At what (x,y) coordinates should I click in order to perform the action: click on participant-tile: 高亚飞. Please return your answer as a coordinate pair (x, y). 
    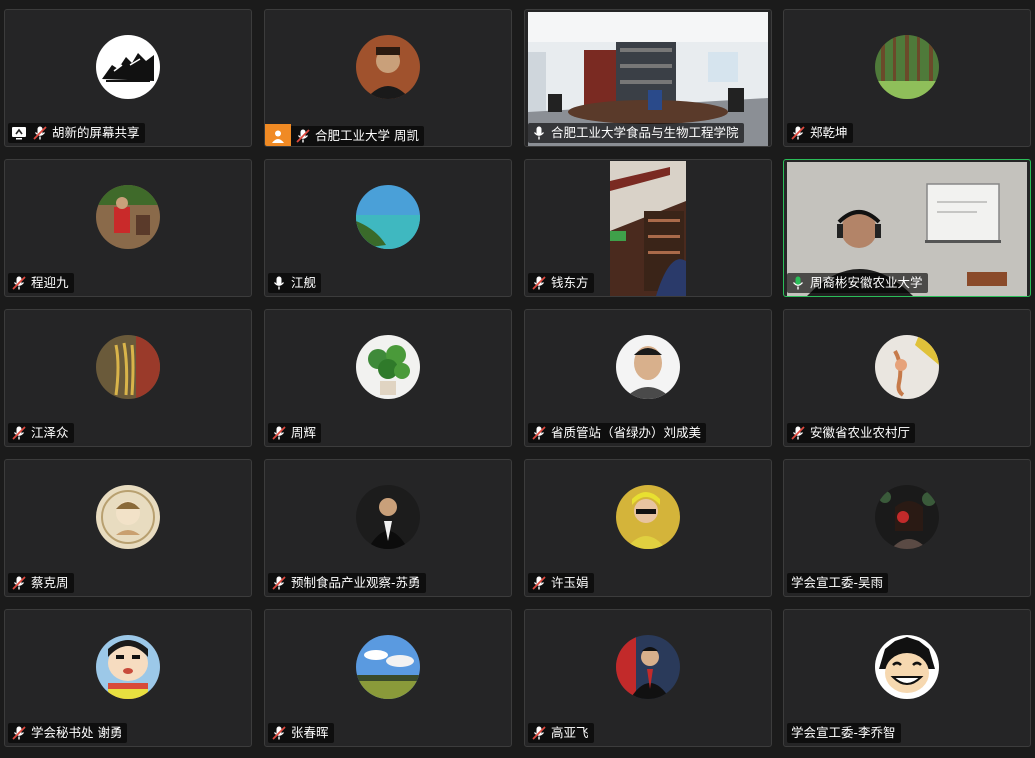
    Looking at the image, I should click on (648, 678).